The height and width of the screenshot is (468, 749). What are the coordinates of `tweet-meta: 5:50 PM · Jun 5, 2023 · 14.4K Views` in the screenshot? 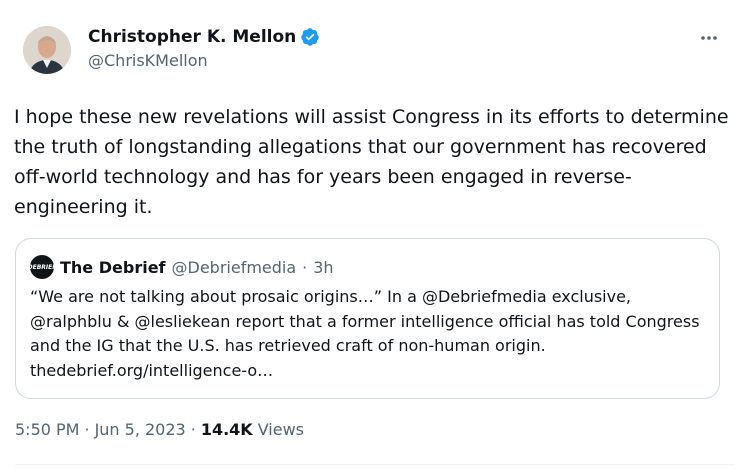 It's located at (159, 429).